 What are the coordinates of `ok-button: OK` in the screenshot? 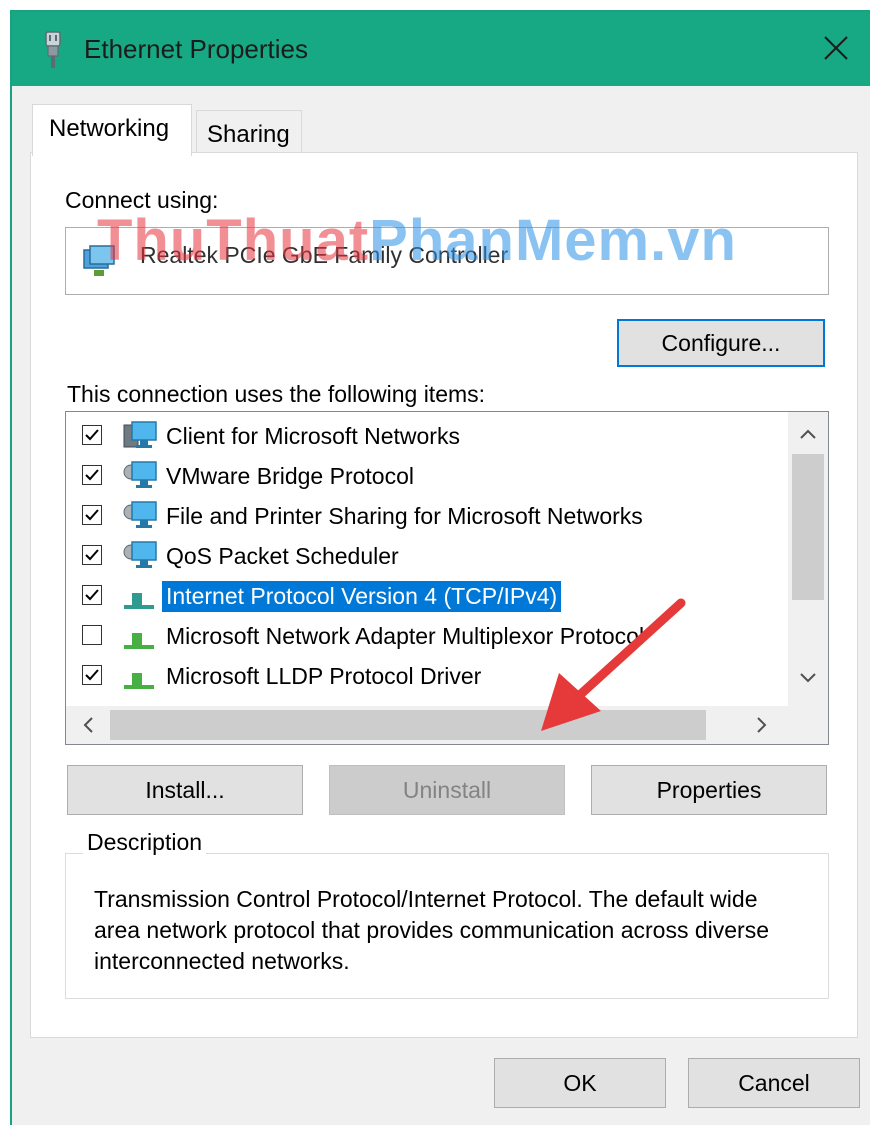 It's located at (580, 1083).